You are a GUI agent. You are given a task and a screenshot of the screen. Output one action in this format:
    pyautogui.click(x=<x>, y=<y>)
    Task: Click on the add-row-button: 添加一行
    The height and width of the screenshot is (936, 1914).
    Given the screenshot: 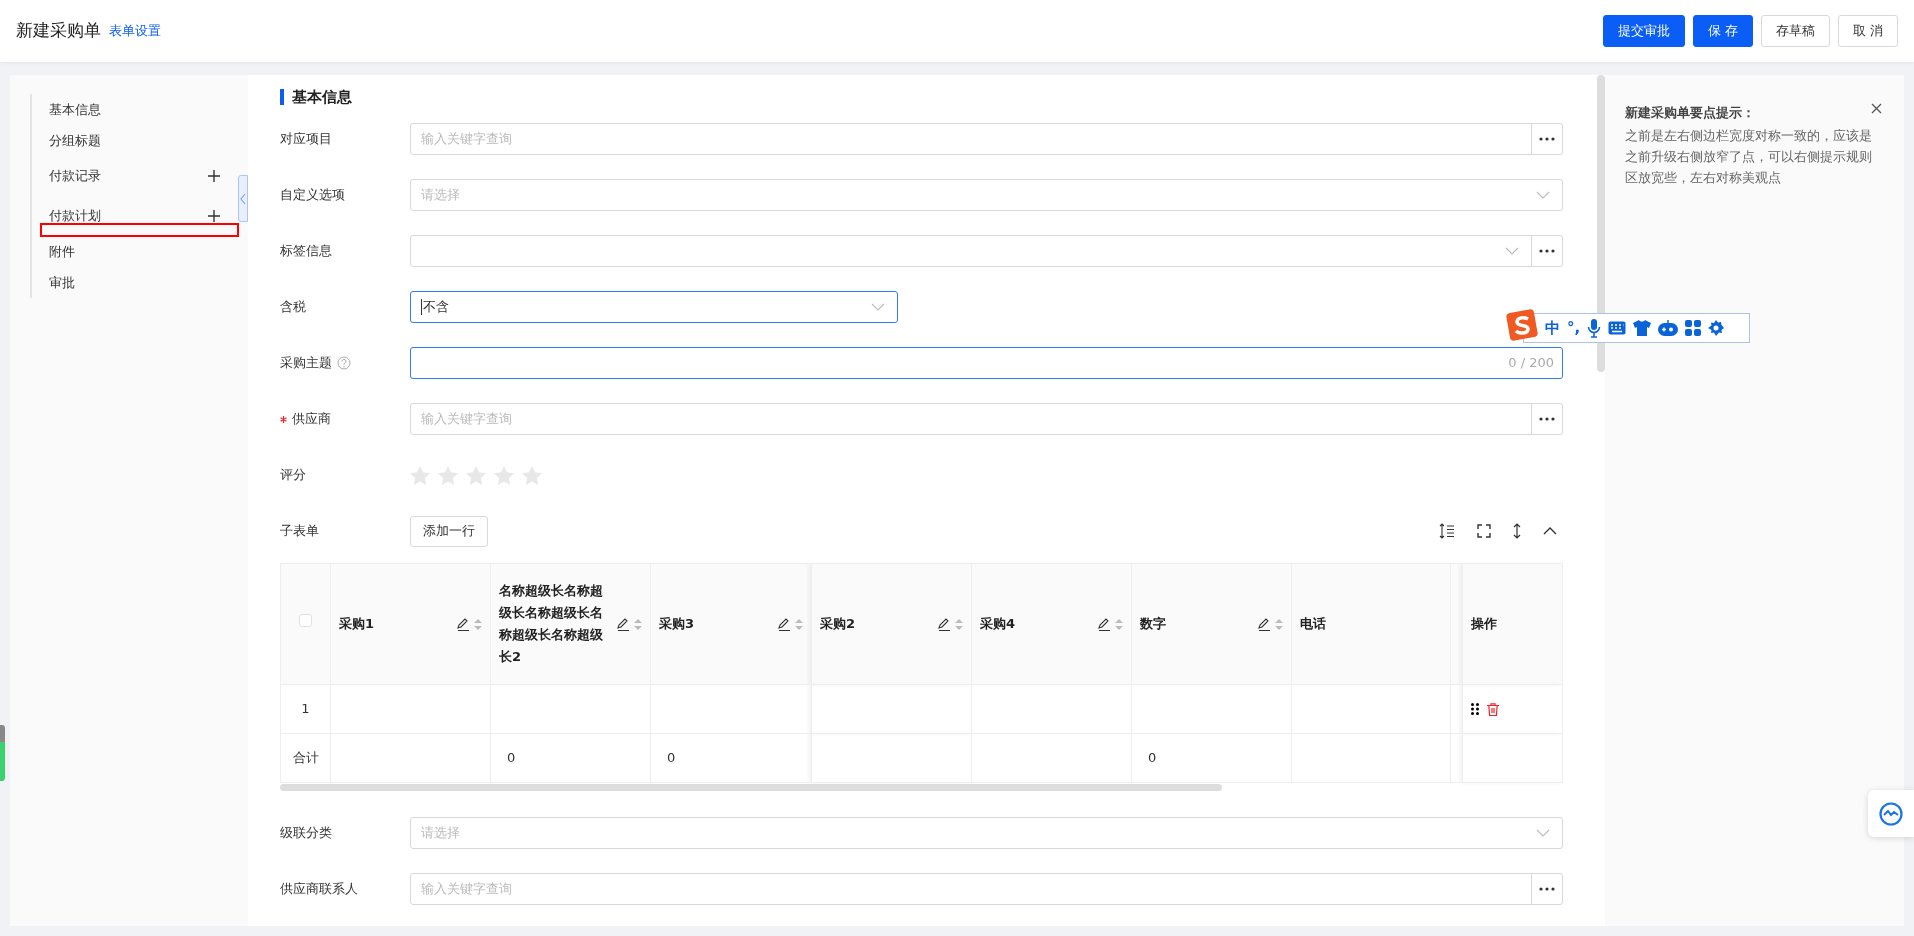 What is the action you would take?
    pyautogui.click(x=449, y=531)
    